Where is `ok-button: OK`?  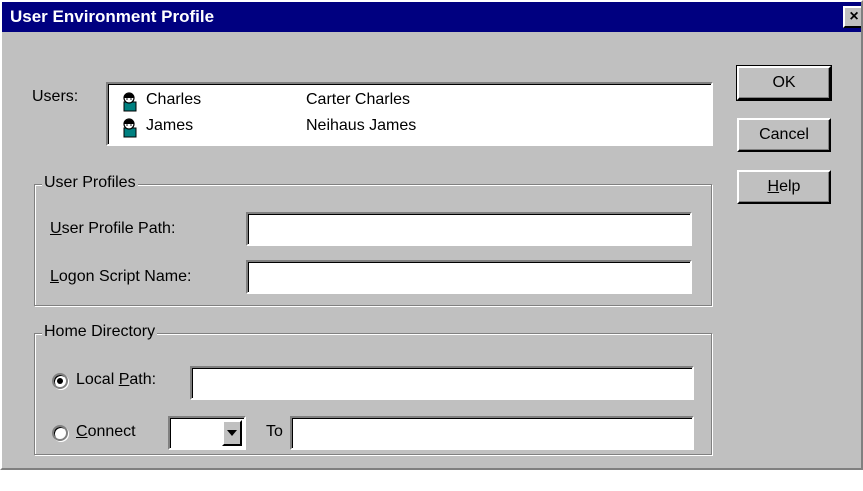 ok-button: OK is located at coordinates (784, 83).